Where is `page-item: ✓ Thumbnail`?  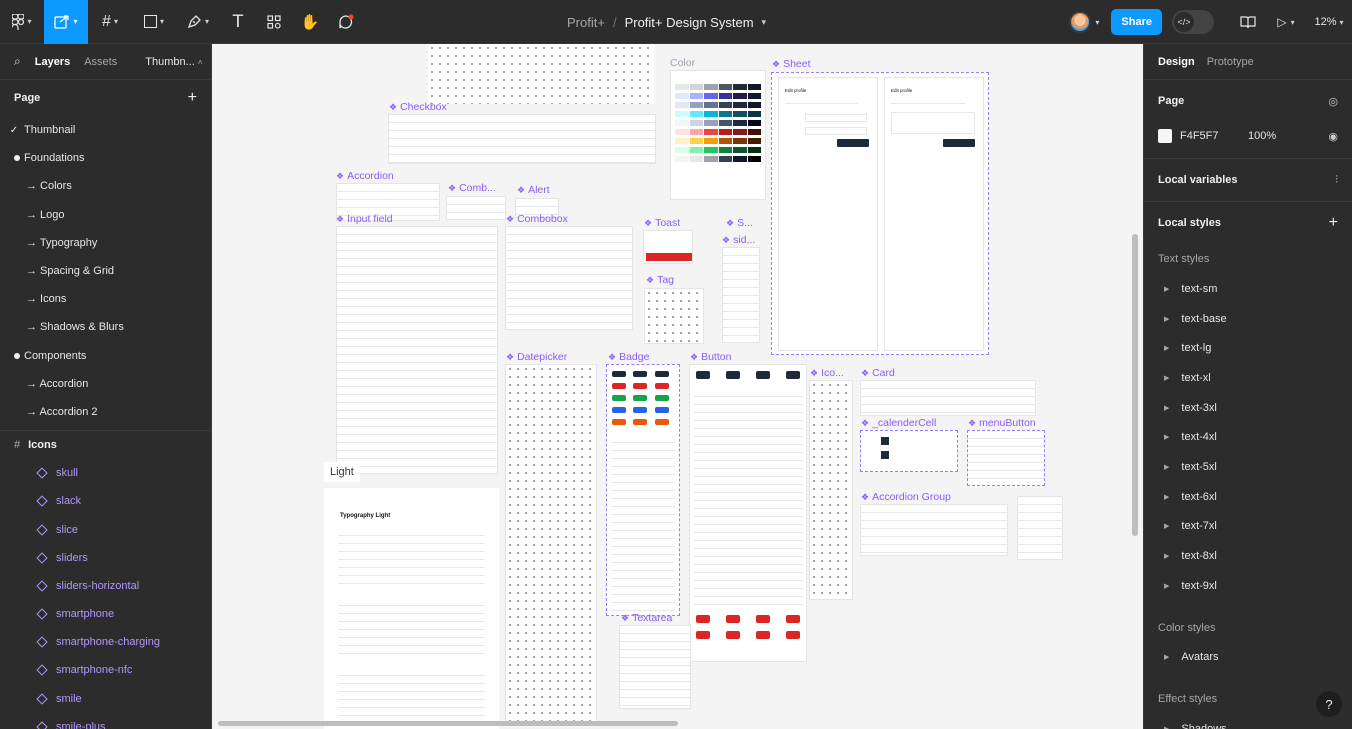
page-item: ✓ Thumbnail is located at coordinates (105, 130).